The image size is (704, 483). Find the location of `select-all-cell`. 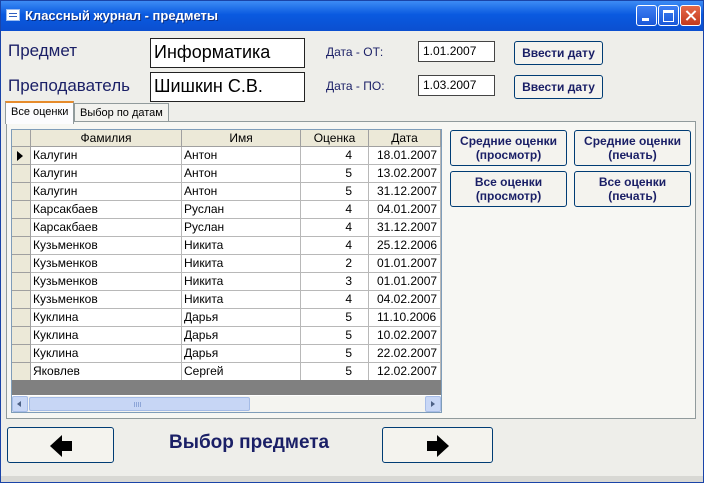

select-all-cell is located at coordinates (21, 138).